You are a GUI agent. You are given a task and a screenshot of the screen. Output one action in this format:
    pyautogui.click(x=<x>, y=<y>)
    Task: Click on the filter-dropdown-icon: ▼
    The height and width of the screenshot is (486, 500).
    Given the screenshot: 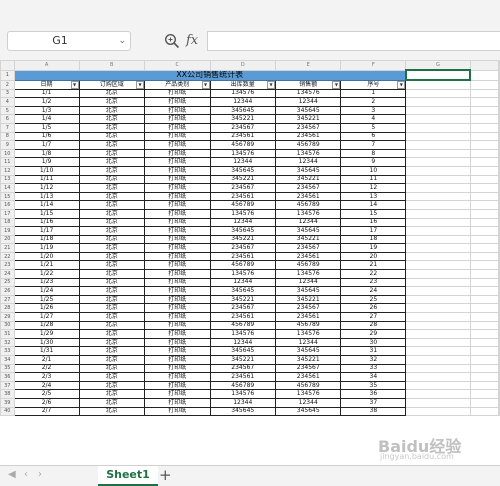 What is the action you would take?
    pyautogui.click(x=401, y=85)
    